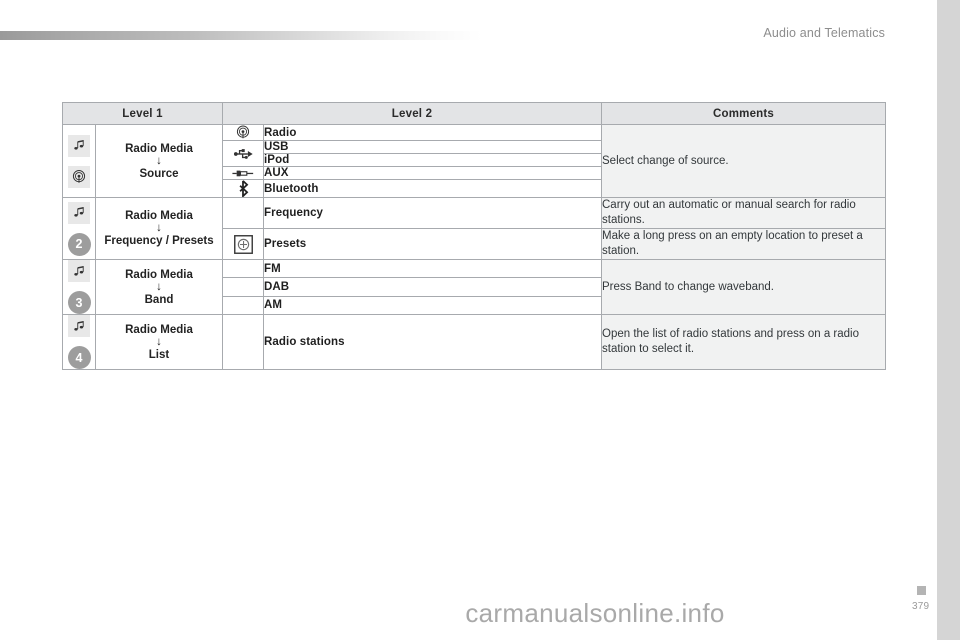 This screenshot has width=960, height=640. I want to click on level1-cell: Radio Media ↓ Frequency / Presets, so click(159, 228).